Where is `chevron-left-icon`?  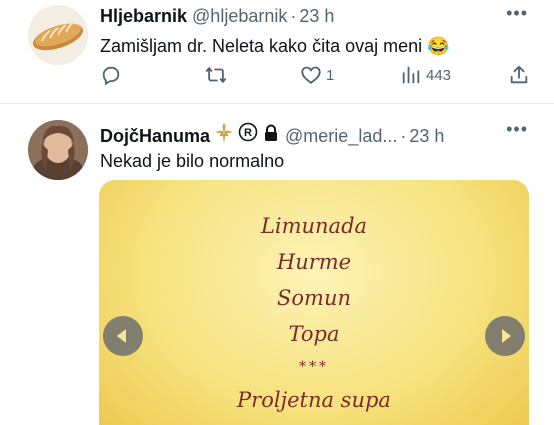 chevron-left-icon is located at coordinates (121, 336).